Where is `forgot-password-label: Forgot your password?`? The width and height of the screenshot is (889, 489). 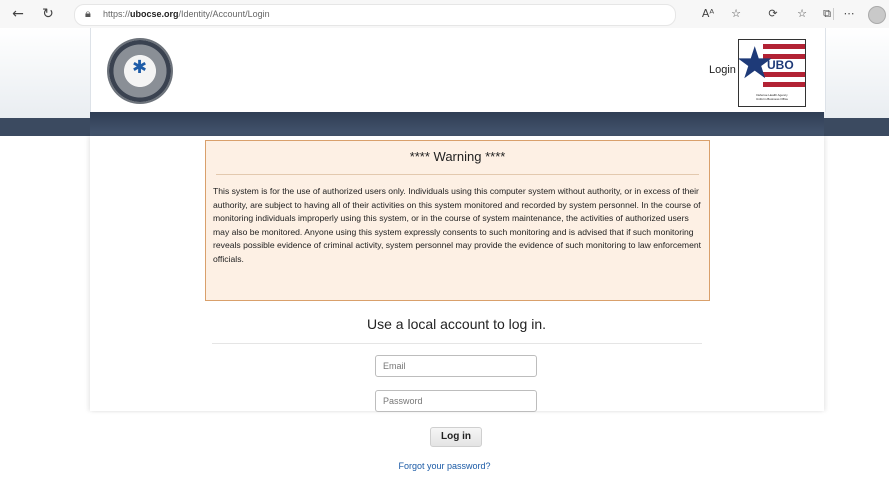
forgot-password-label: Forgot your password? is located at coordinates (444, 466).